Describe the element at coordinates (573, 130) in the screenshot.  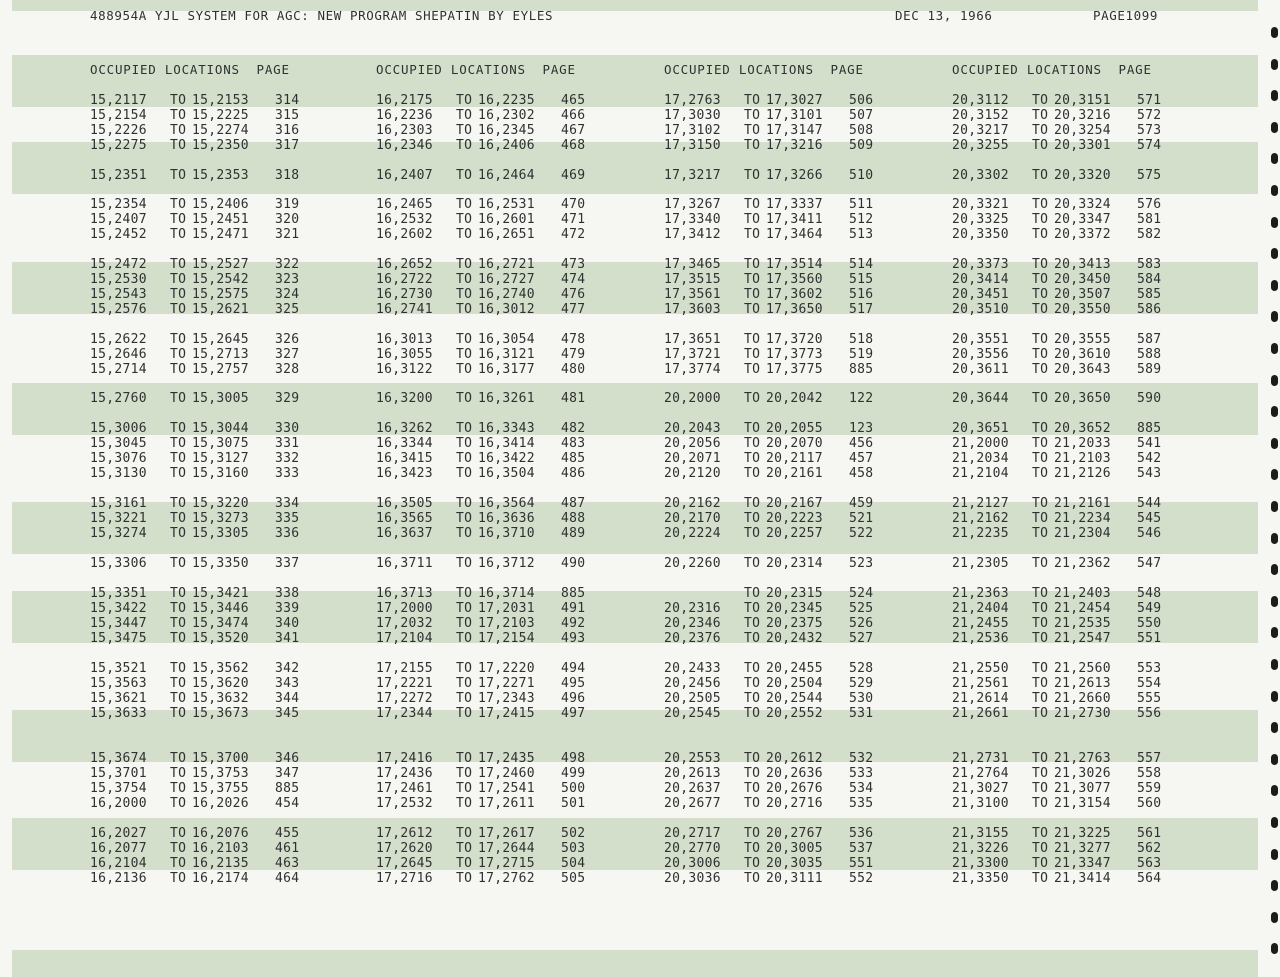
I see `page-ref: 467` at that location.